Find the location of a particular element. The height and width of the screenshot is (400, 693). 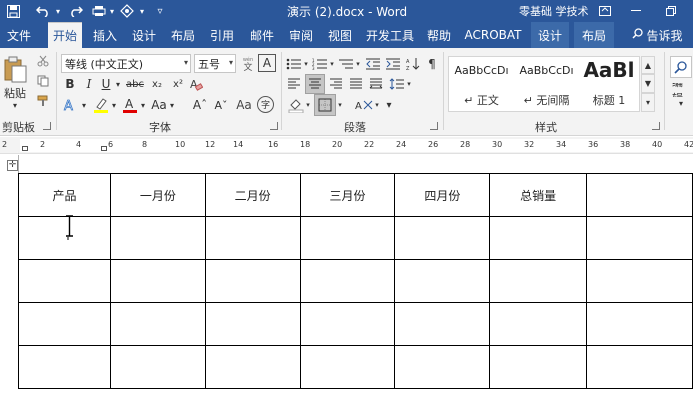

tab-developer: 开发工具 is located at coordinates (390, 35).